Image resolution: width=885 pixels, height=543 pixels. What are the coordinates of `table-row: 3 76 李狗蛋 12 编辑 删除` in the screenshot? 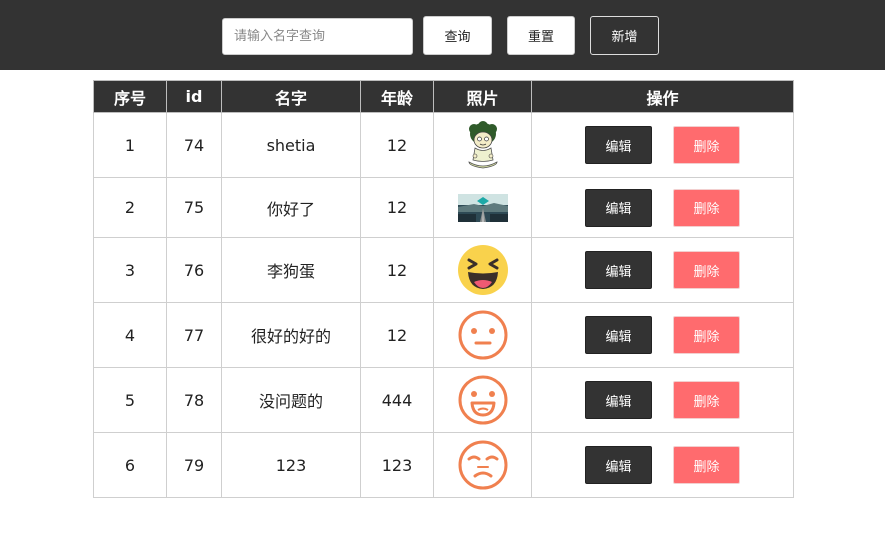 It's located at (443, 270).